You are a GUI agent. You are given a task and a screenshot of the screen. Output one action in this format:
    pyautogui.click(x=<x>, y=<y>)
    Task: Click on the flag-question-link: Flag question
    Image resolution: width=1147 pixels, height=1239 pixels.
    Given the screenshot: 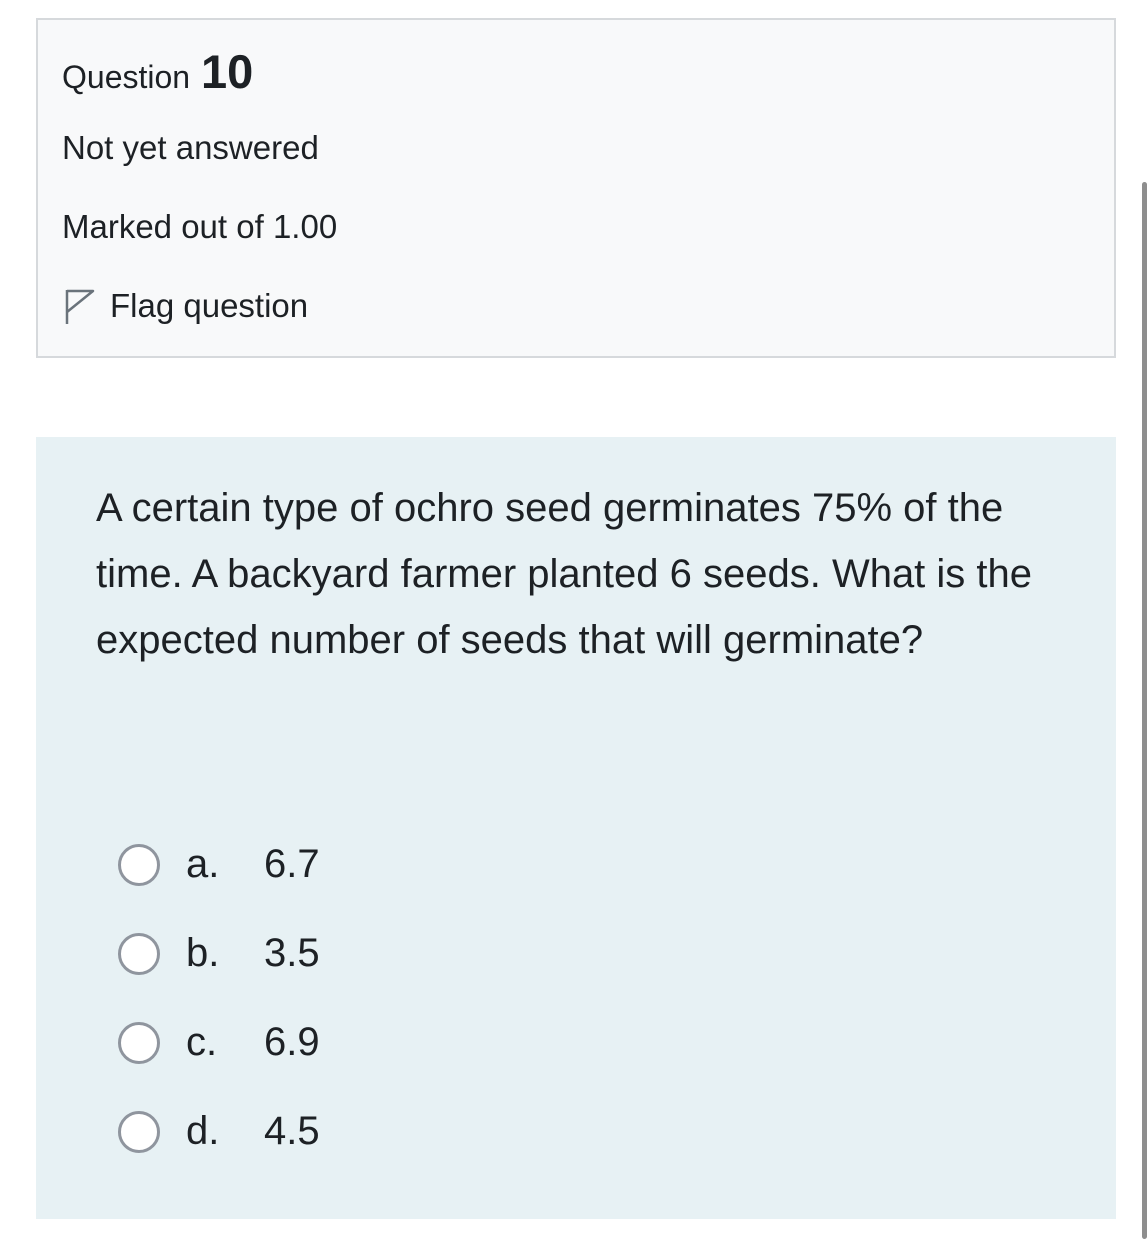 What is the action you would take?
    pyautogui.click(x=185, y=306)
    